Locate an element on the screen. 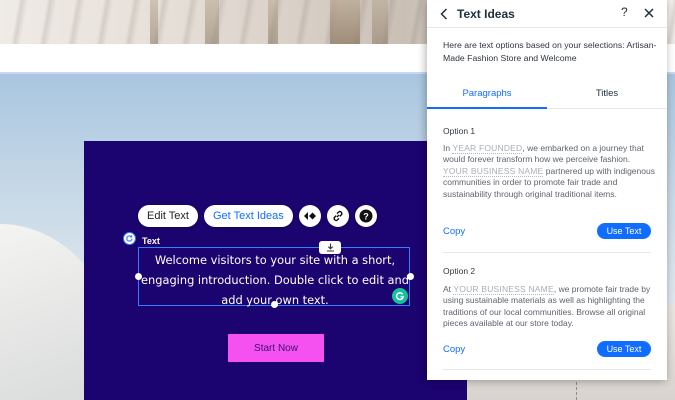  guide-line is located at coordinates (576, 391).